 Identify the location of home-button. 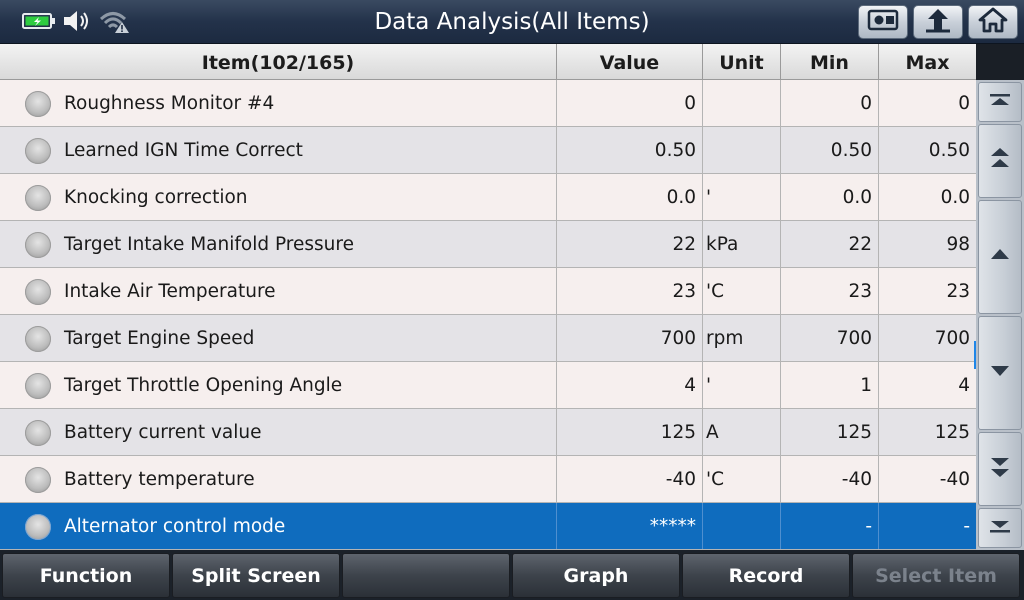
(993, 22).